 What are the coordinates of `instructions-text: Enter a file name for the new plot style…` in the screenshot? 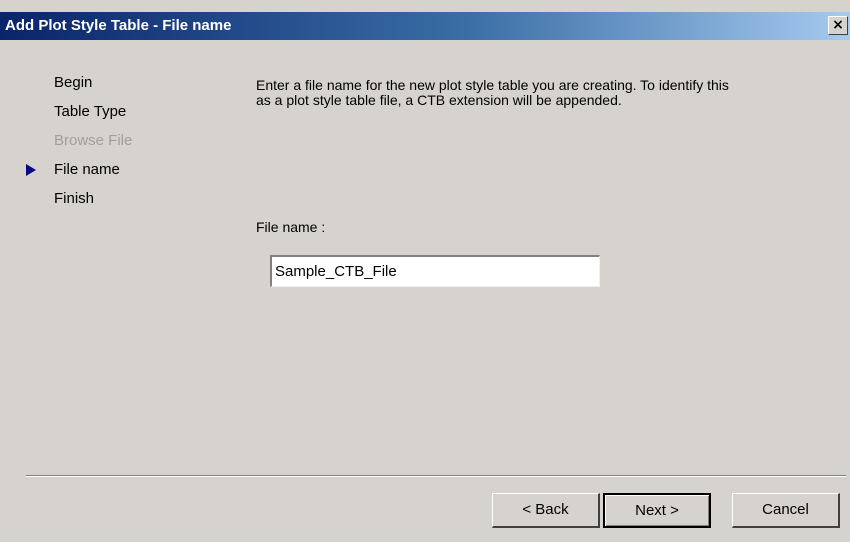 It's located at (492, 92).